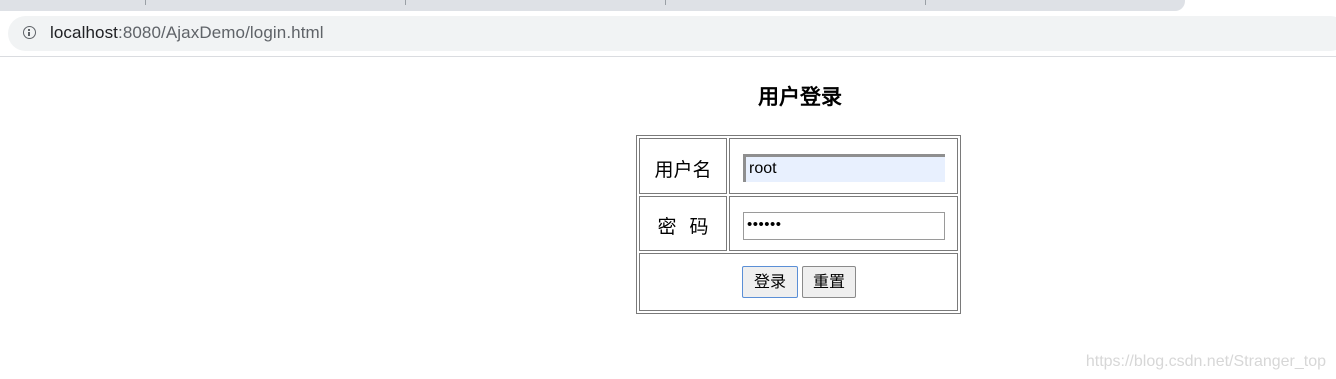 This screenshot has width=1336, height=379. I want to click on url-path: :8080/AjaxDemo/login.html, so click(221, 32).